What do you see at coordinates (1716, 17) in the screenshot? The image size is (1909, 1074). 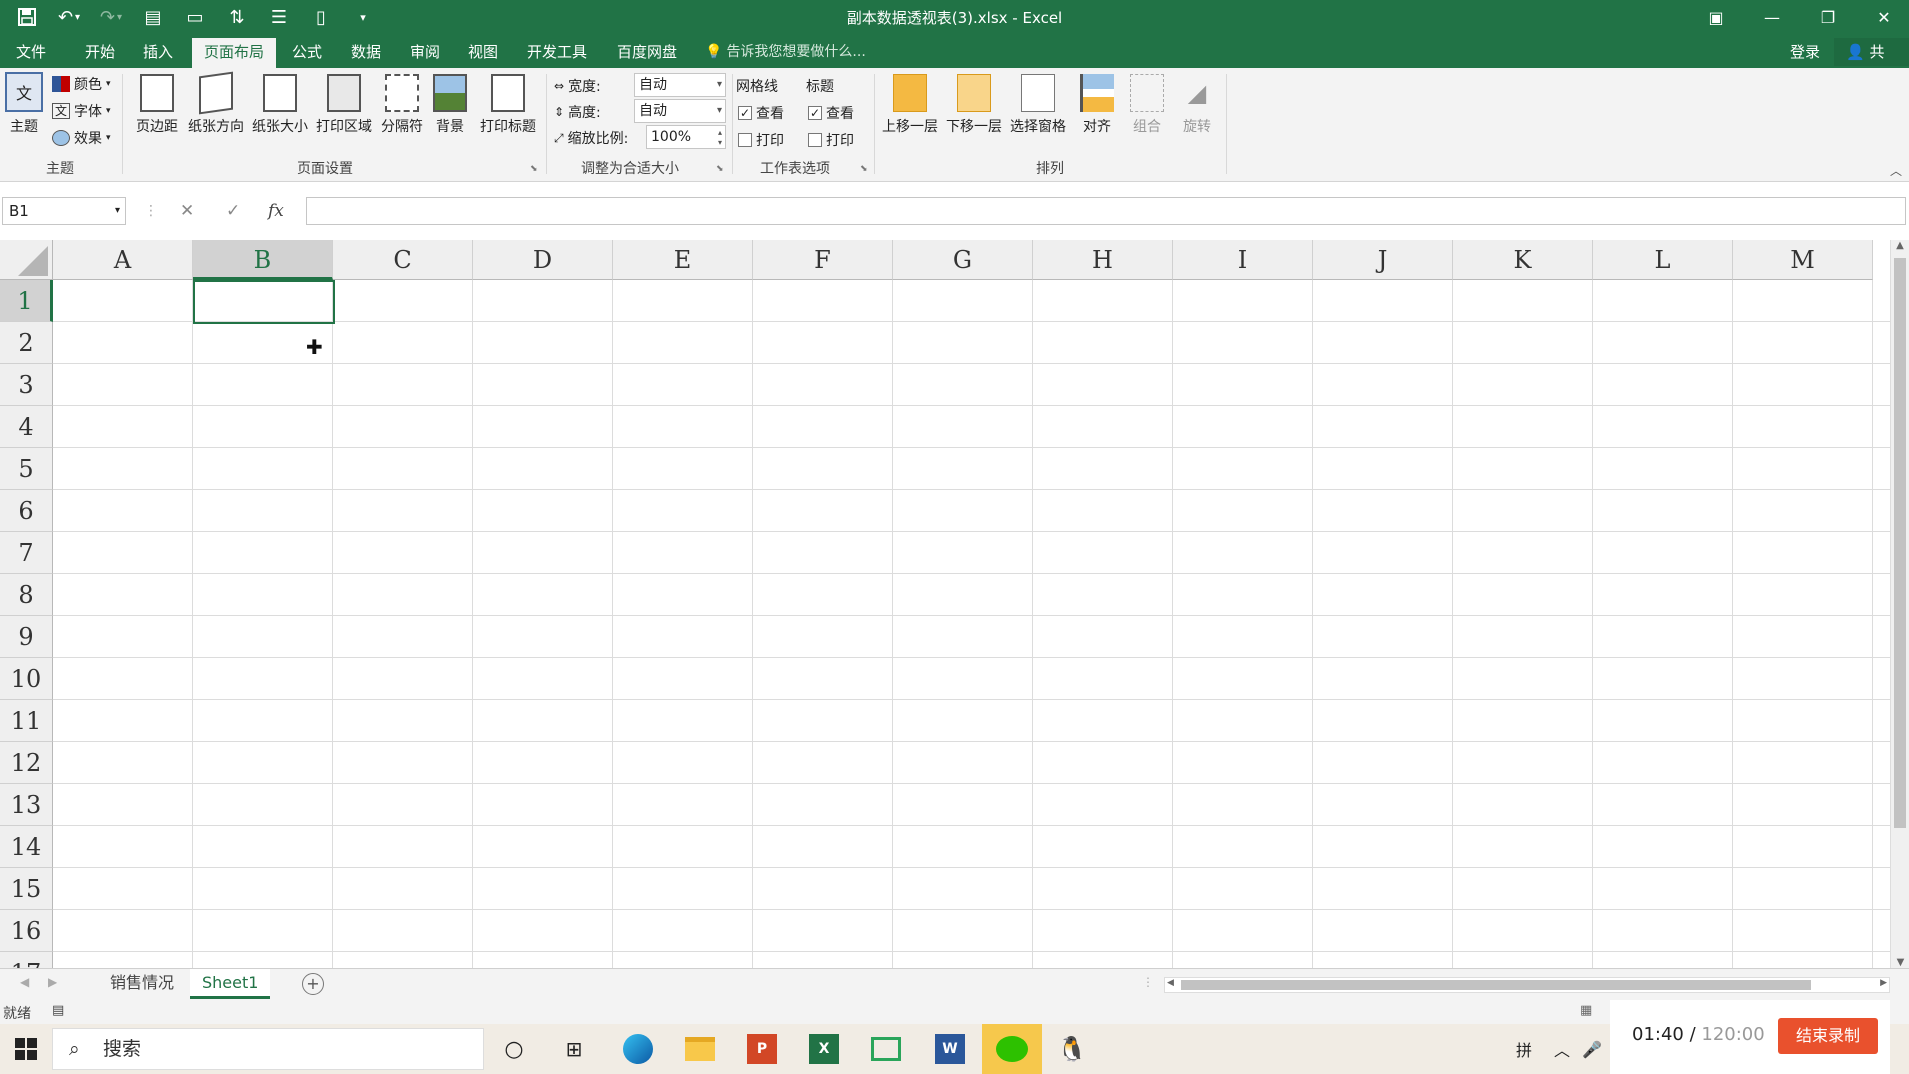 I see `ribbon-display-icon: ▣` at bounding box center [1716, 17].